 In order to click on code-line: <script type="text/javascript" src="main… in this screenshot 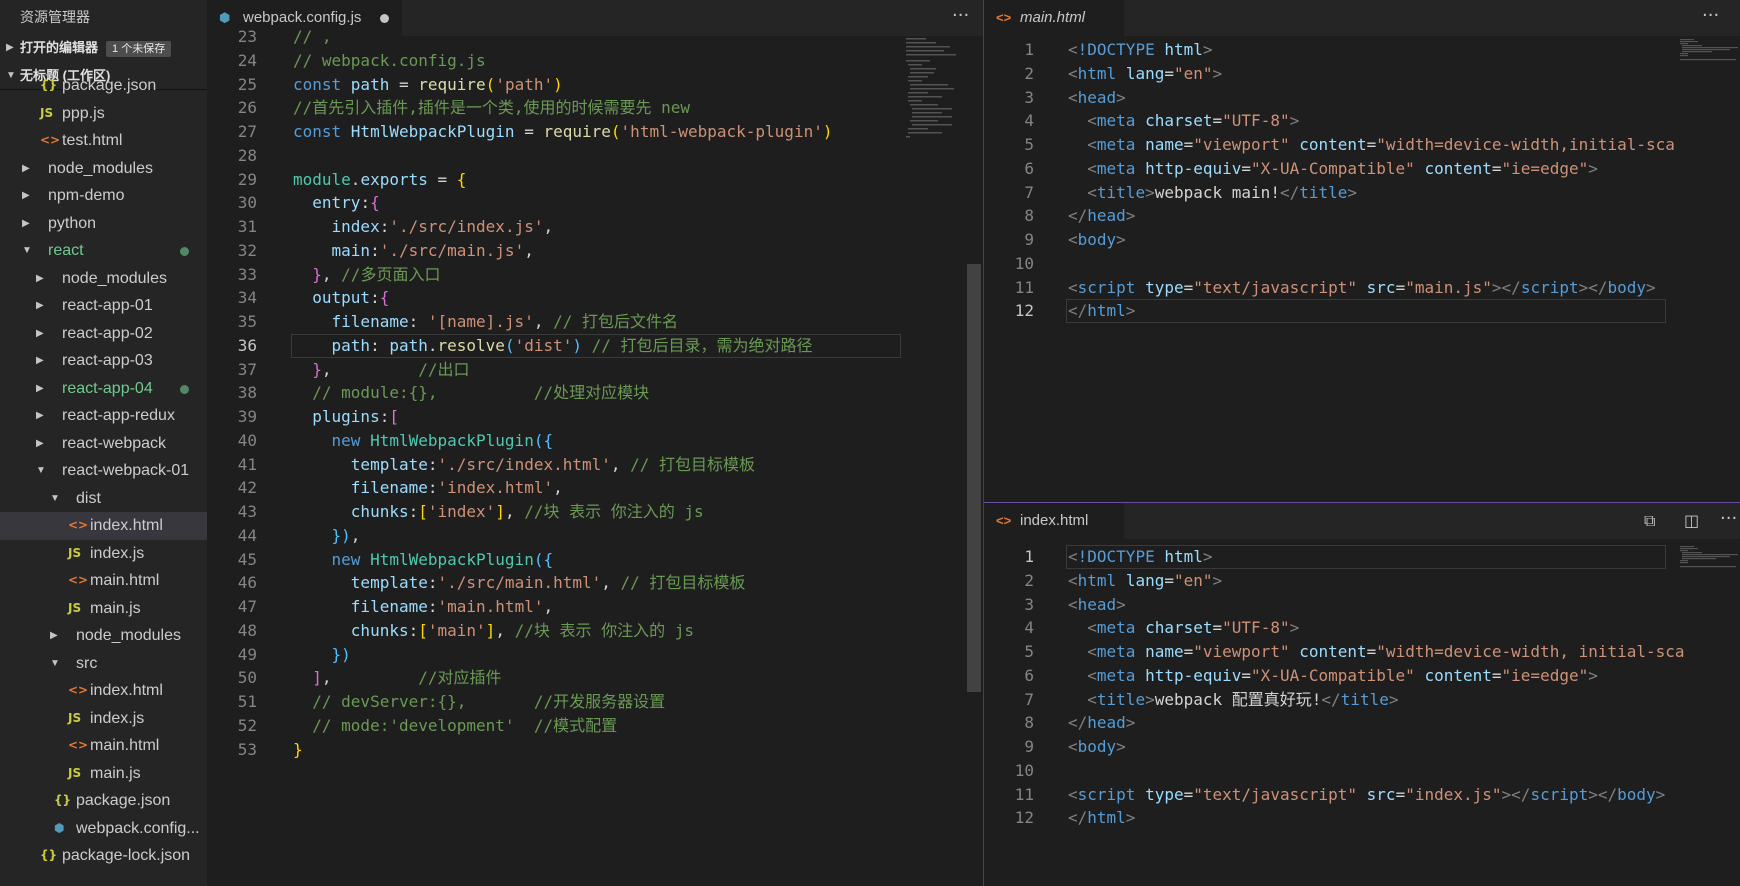, I will do `click(1362, 288)`.